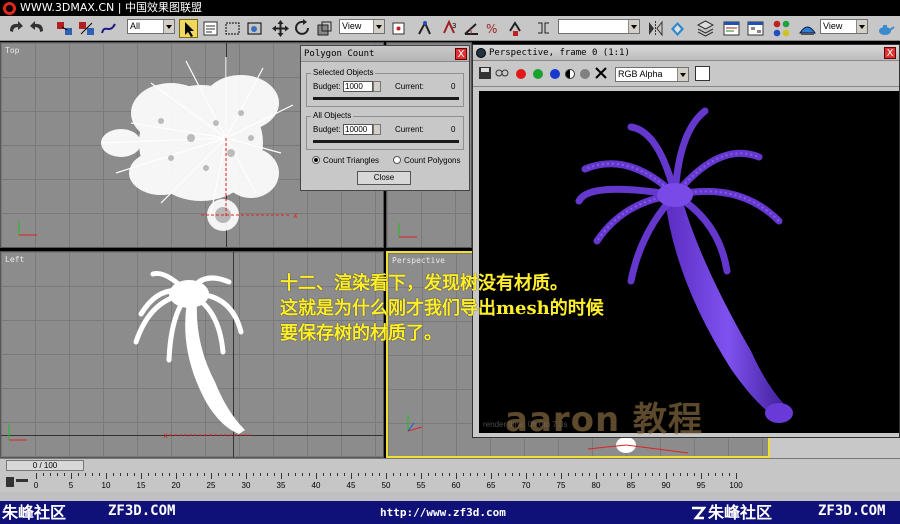  I want to click on edit-named-selections-icon, so click(543, 28).